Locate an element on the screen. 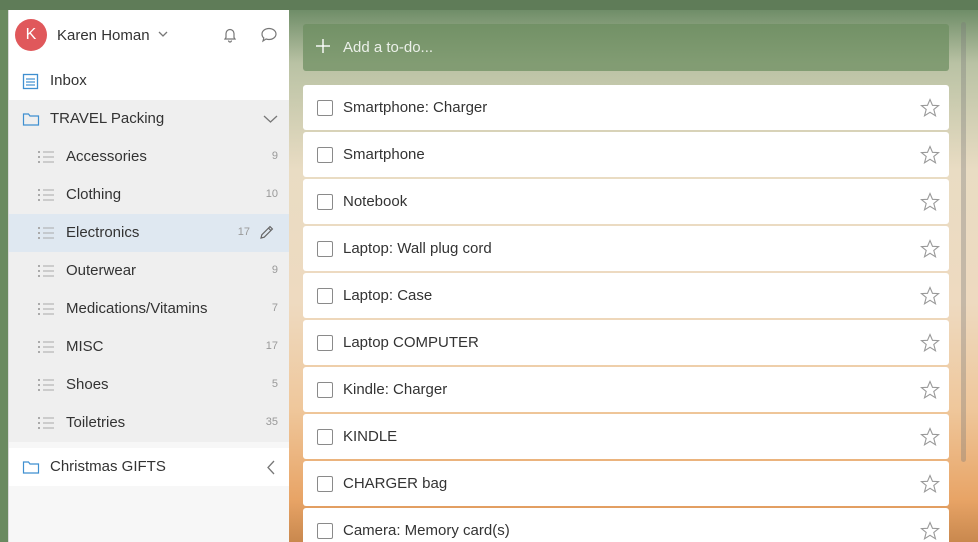 This screenshot has width=978, height=542. sidebar-item-label: Clothing is located at coordinates (94, 194).